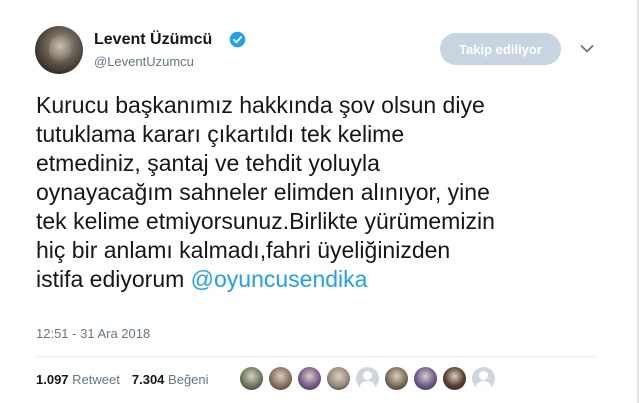 This screenshot has height=403, width=639. I want to click on author-name: Levent Üzümcü, so click(153, 40).